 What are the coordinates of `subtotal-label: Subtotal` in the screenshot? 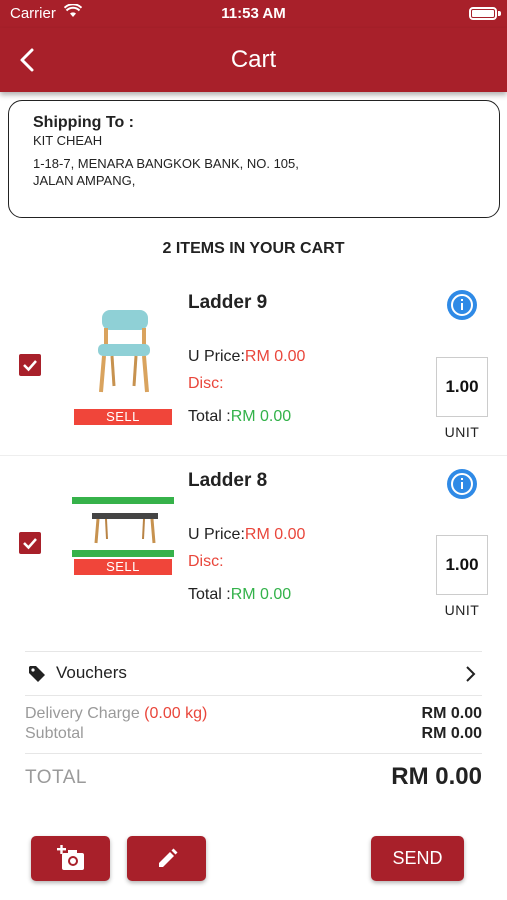 It's located at (54, 733).